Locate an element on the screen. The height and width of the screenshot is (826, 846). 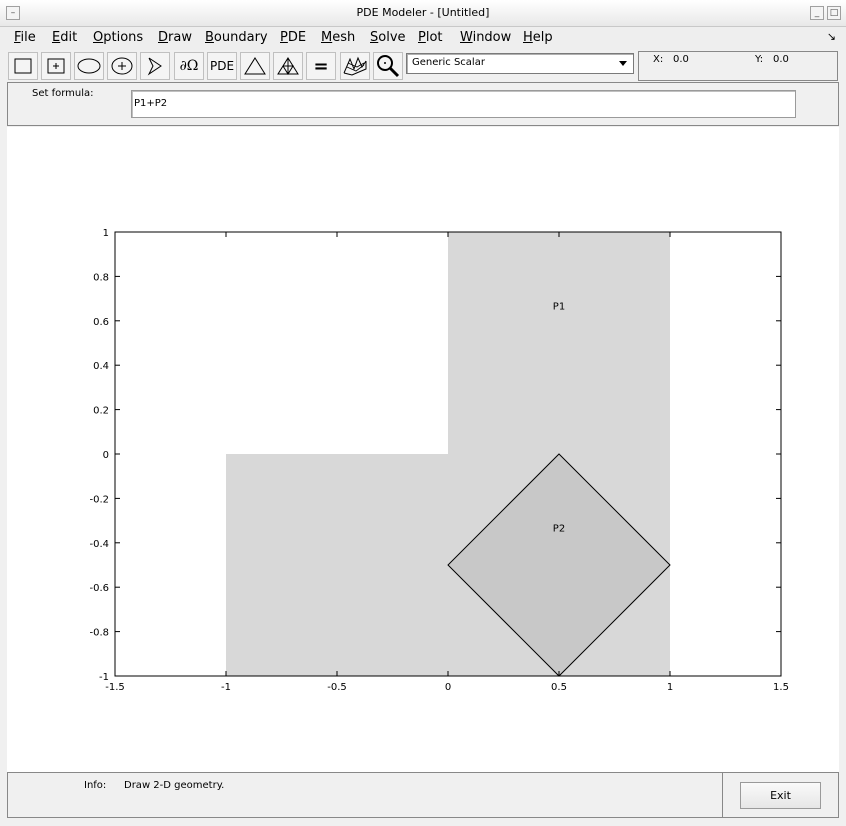
x-tick-label: 0 is located at coordinates (448, 687).